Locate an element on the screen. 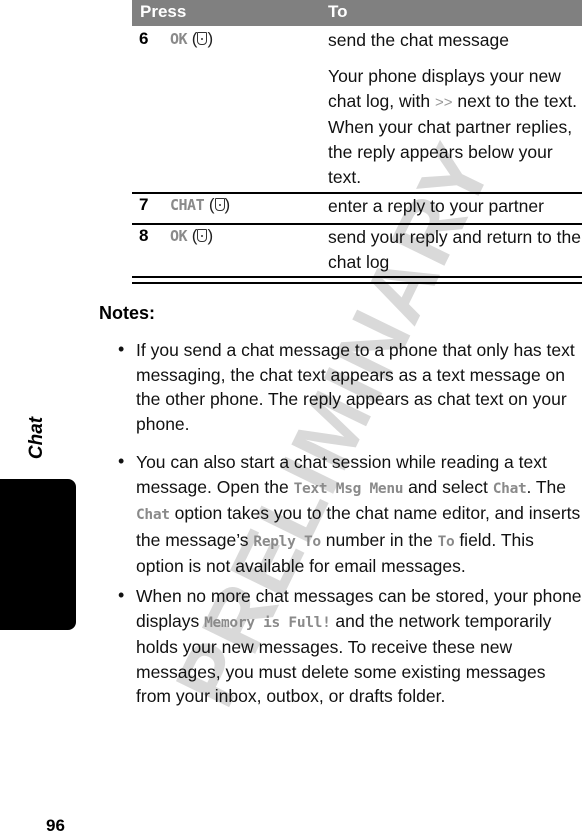  ui-reply-to: Reply To is located at coordinates (287, 541).